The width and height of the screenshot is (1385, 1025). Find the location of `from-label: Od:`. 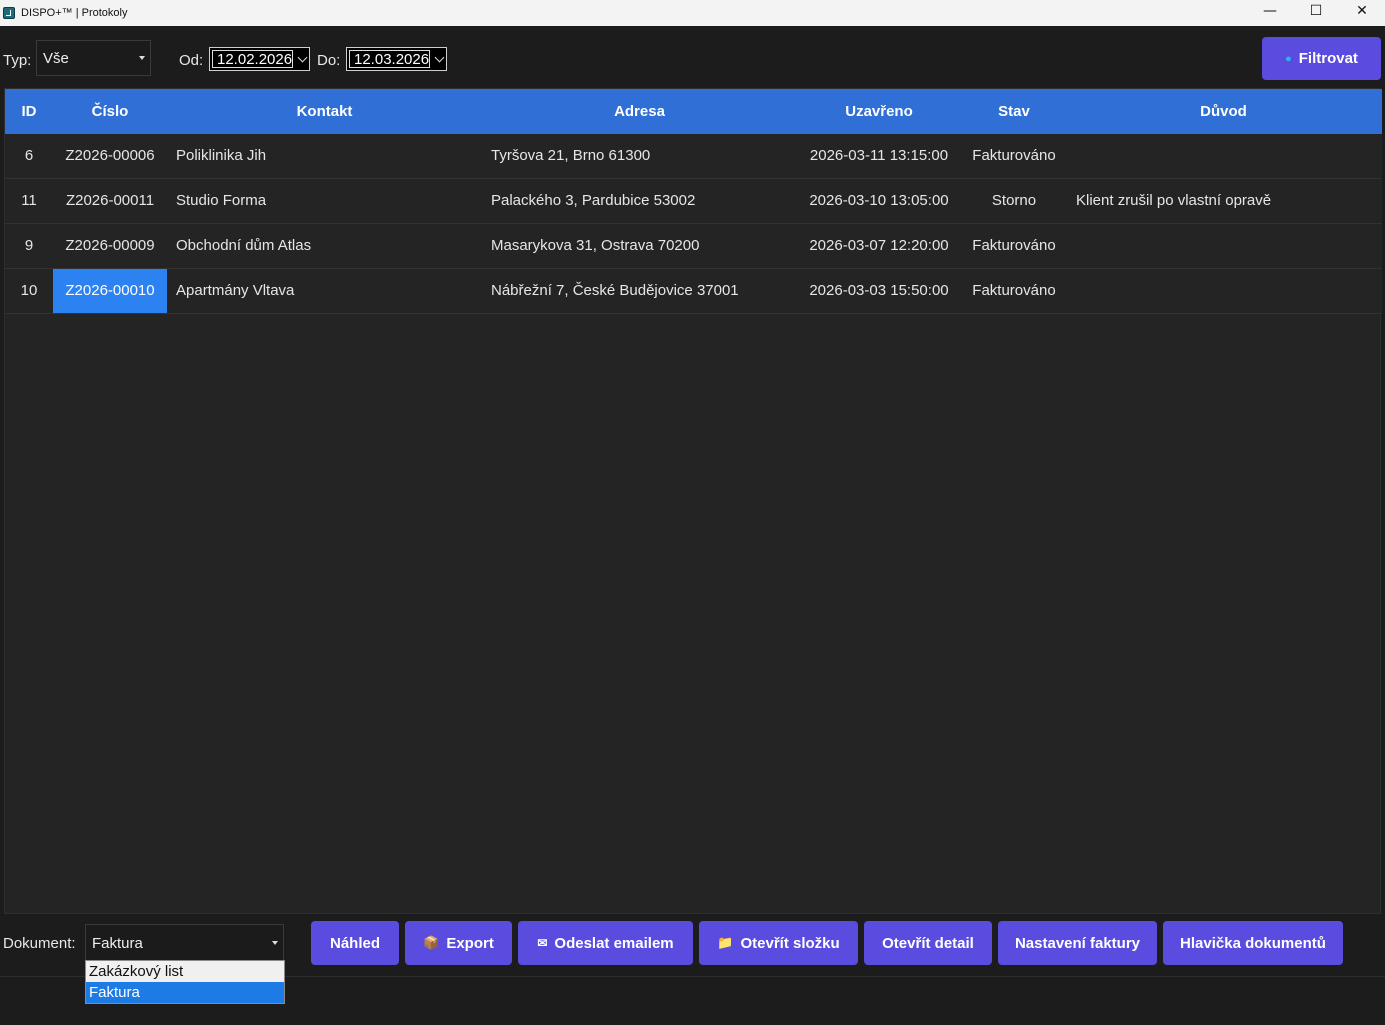

from-label: Od: is located at coordinates (191, 60).